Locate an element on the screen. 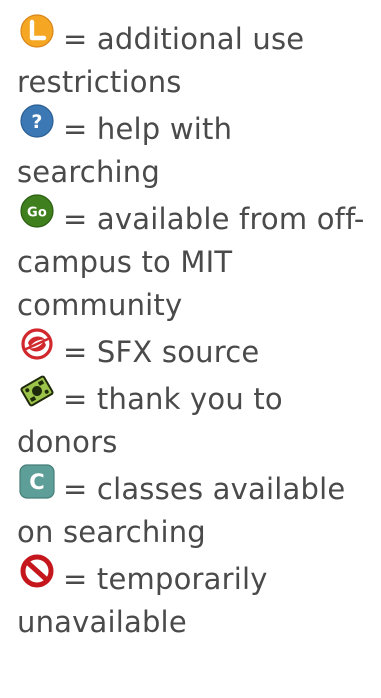 The width and height of the screenshot is (381, 698). svg-text: C is located at coordinates (37, 482).